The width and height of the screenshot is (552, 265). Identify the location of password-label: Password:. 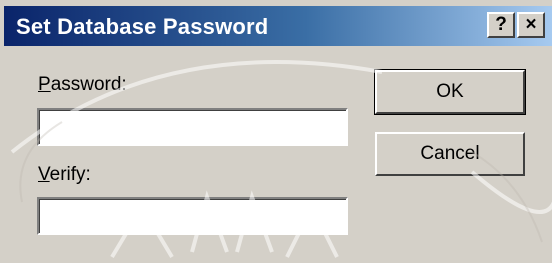
(82, 85).